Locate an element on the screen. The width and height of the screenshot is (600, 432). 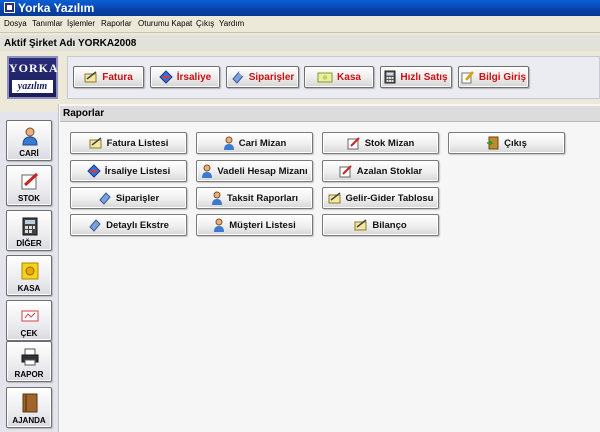
check-icon is located at coordinates (30, 316).